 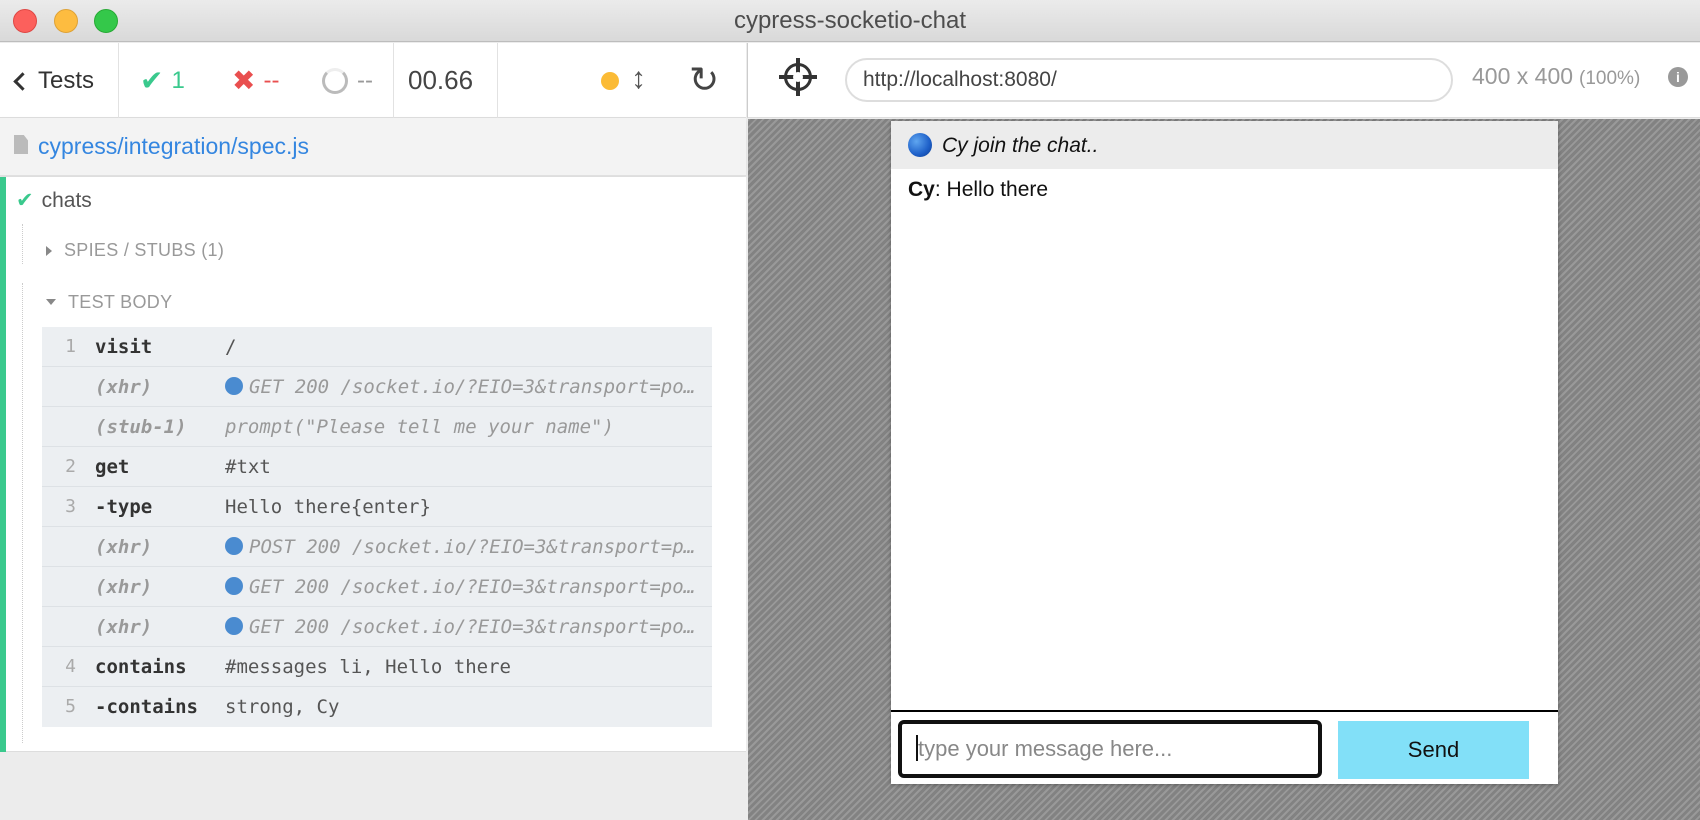 What do you see at coordinates (124, 347) in the screenshot?
I see `command-name: visit` at bounding box center [124, 347].